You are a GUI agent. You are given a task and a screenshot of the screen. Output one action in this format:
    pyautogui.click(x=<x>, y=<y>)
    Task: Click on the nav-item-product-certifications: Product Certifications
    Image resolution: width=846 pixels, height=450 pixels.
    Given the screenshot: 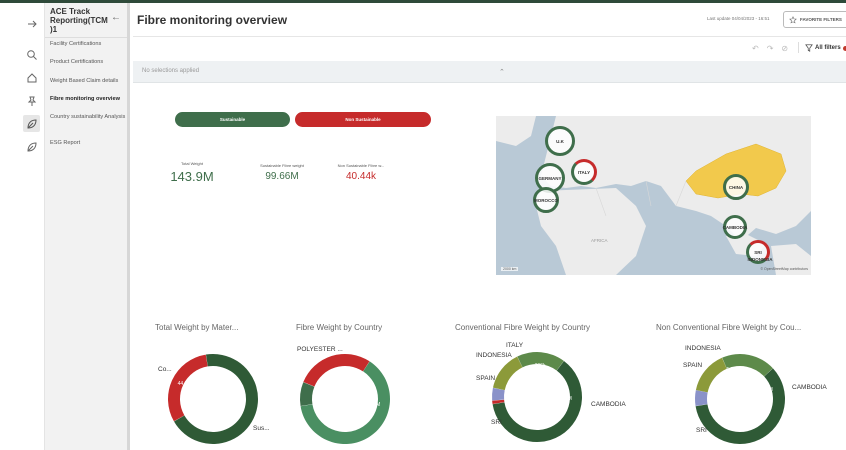 What is the action you would take?
    pyautogui.click(x=89, y=62)
    